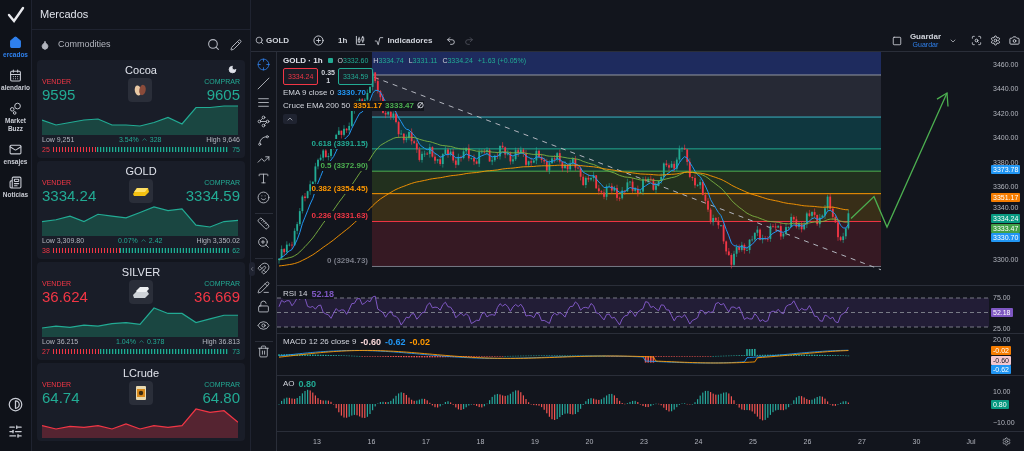  What do you see at coordinates (65, 296) in the screenshot?
I see `sell-price: 36.624` at bounding box center [65, 296].